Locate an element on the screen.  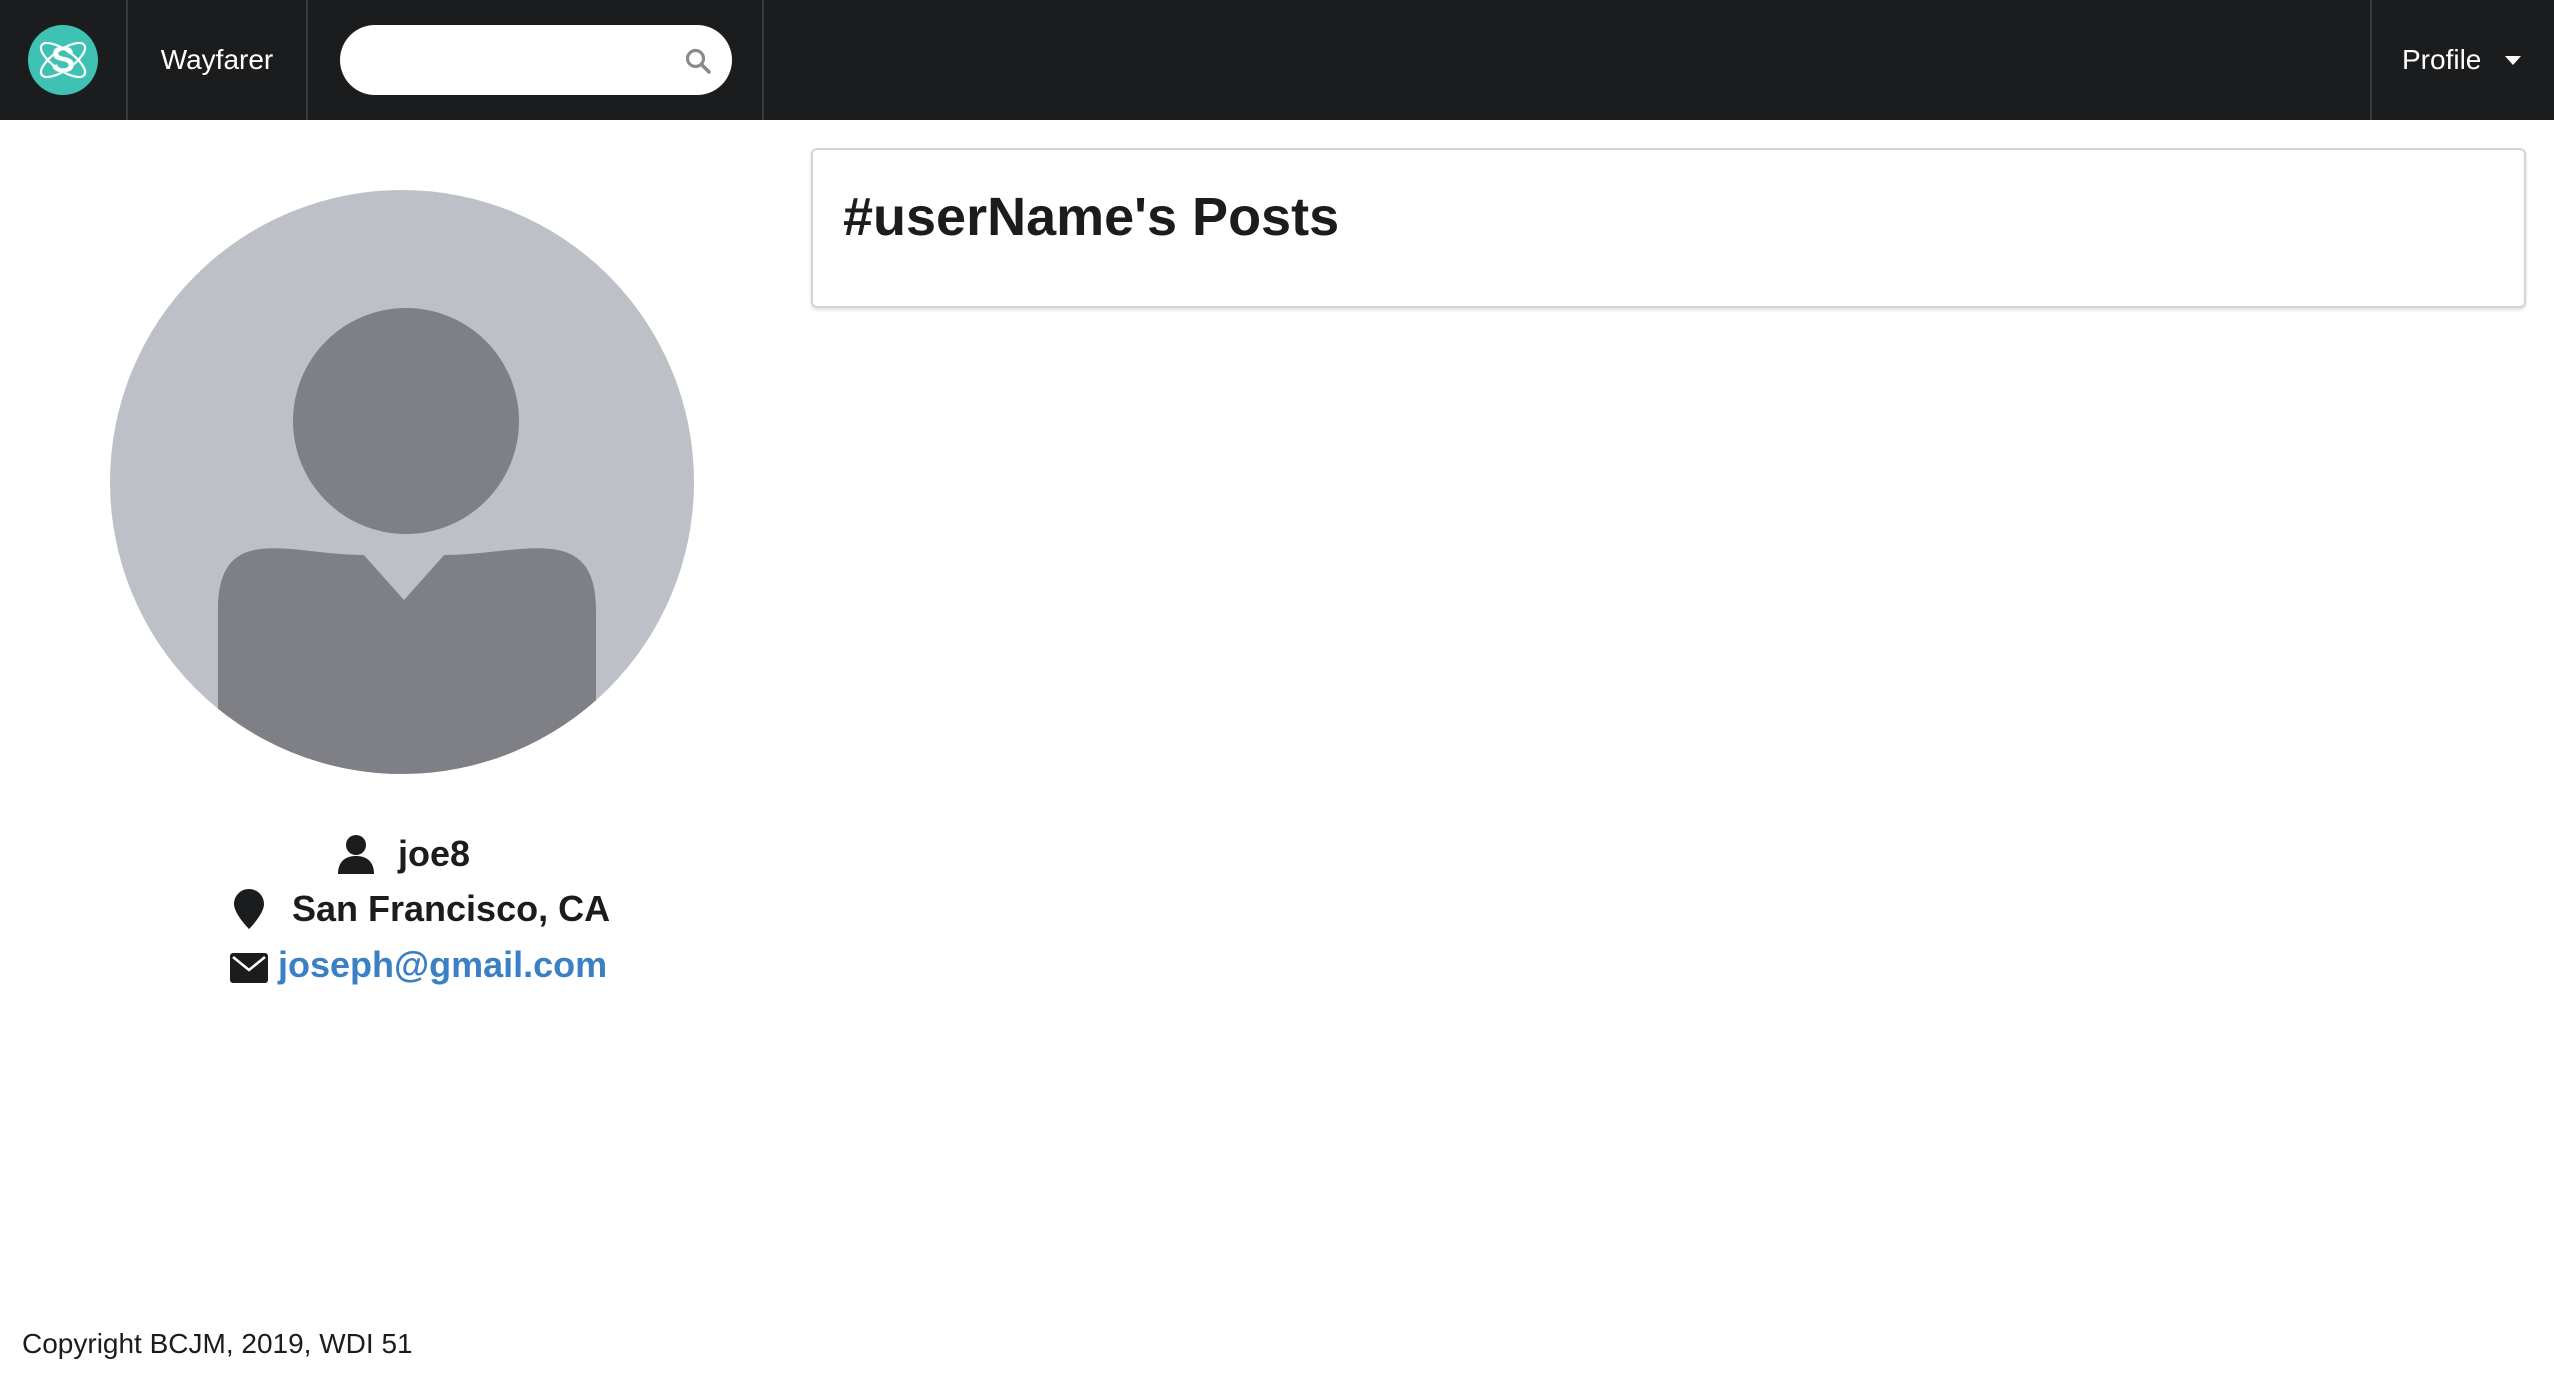
location-row: San Francisco, CA is located at coordinates (422, 909).